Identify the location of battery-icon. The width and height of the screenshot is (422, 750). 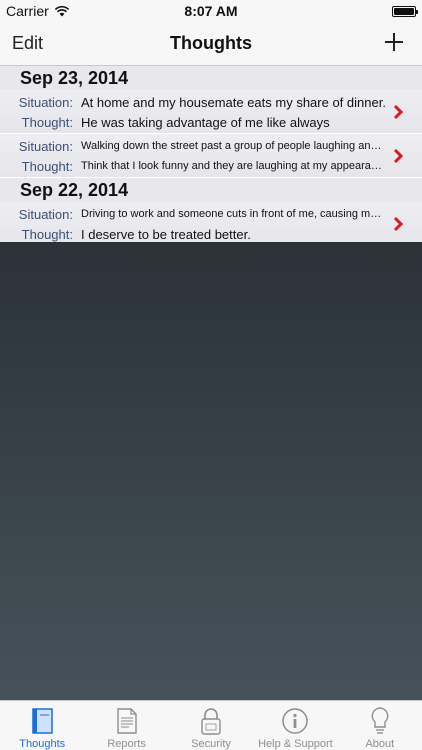
(405, 11).